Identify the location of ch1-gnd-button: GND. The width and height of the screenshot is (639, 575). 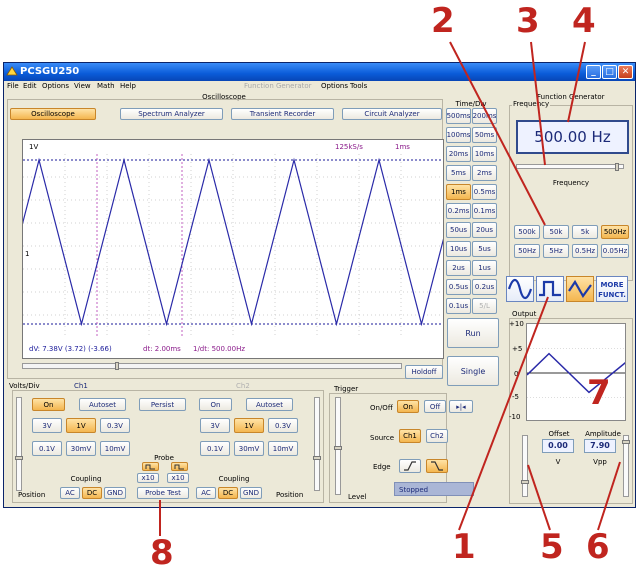
(115, 493).